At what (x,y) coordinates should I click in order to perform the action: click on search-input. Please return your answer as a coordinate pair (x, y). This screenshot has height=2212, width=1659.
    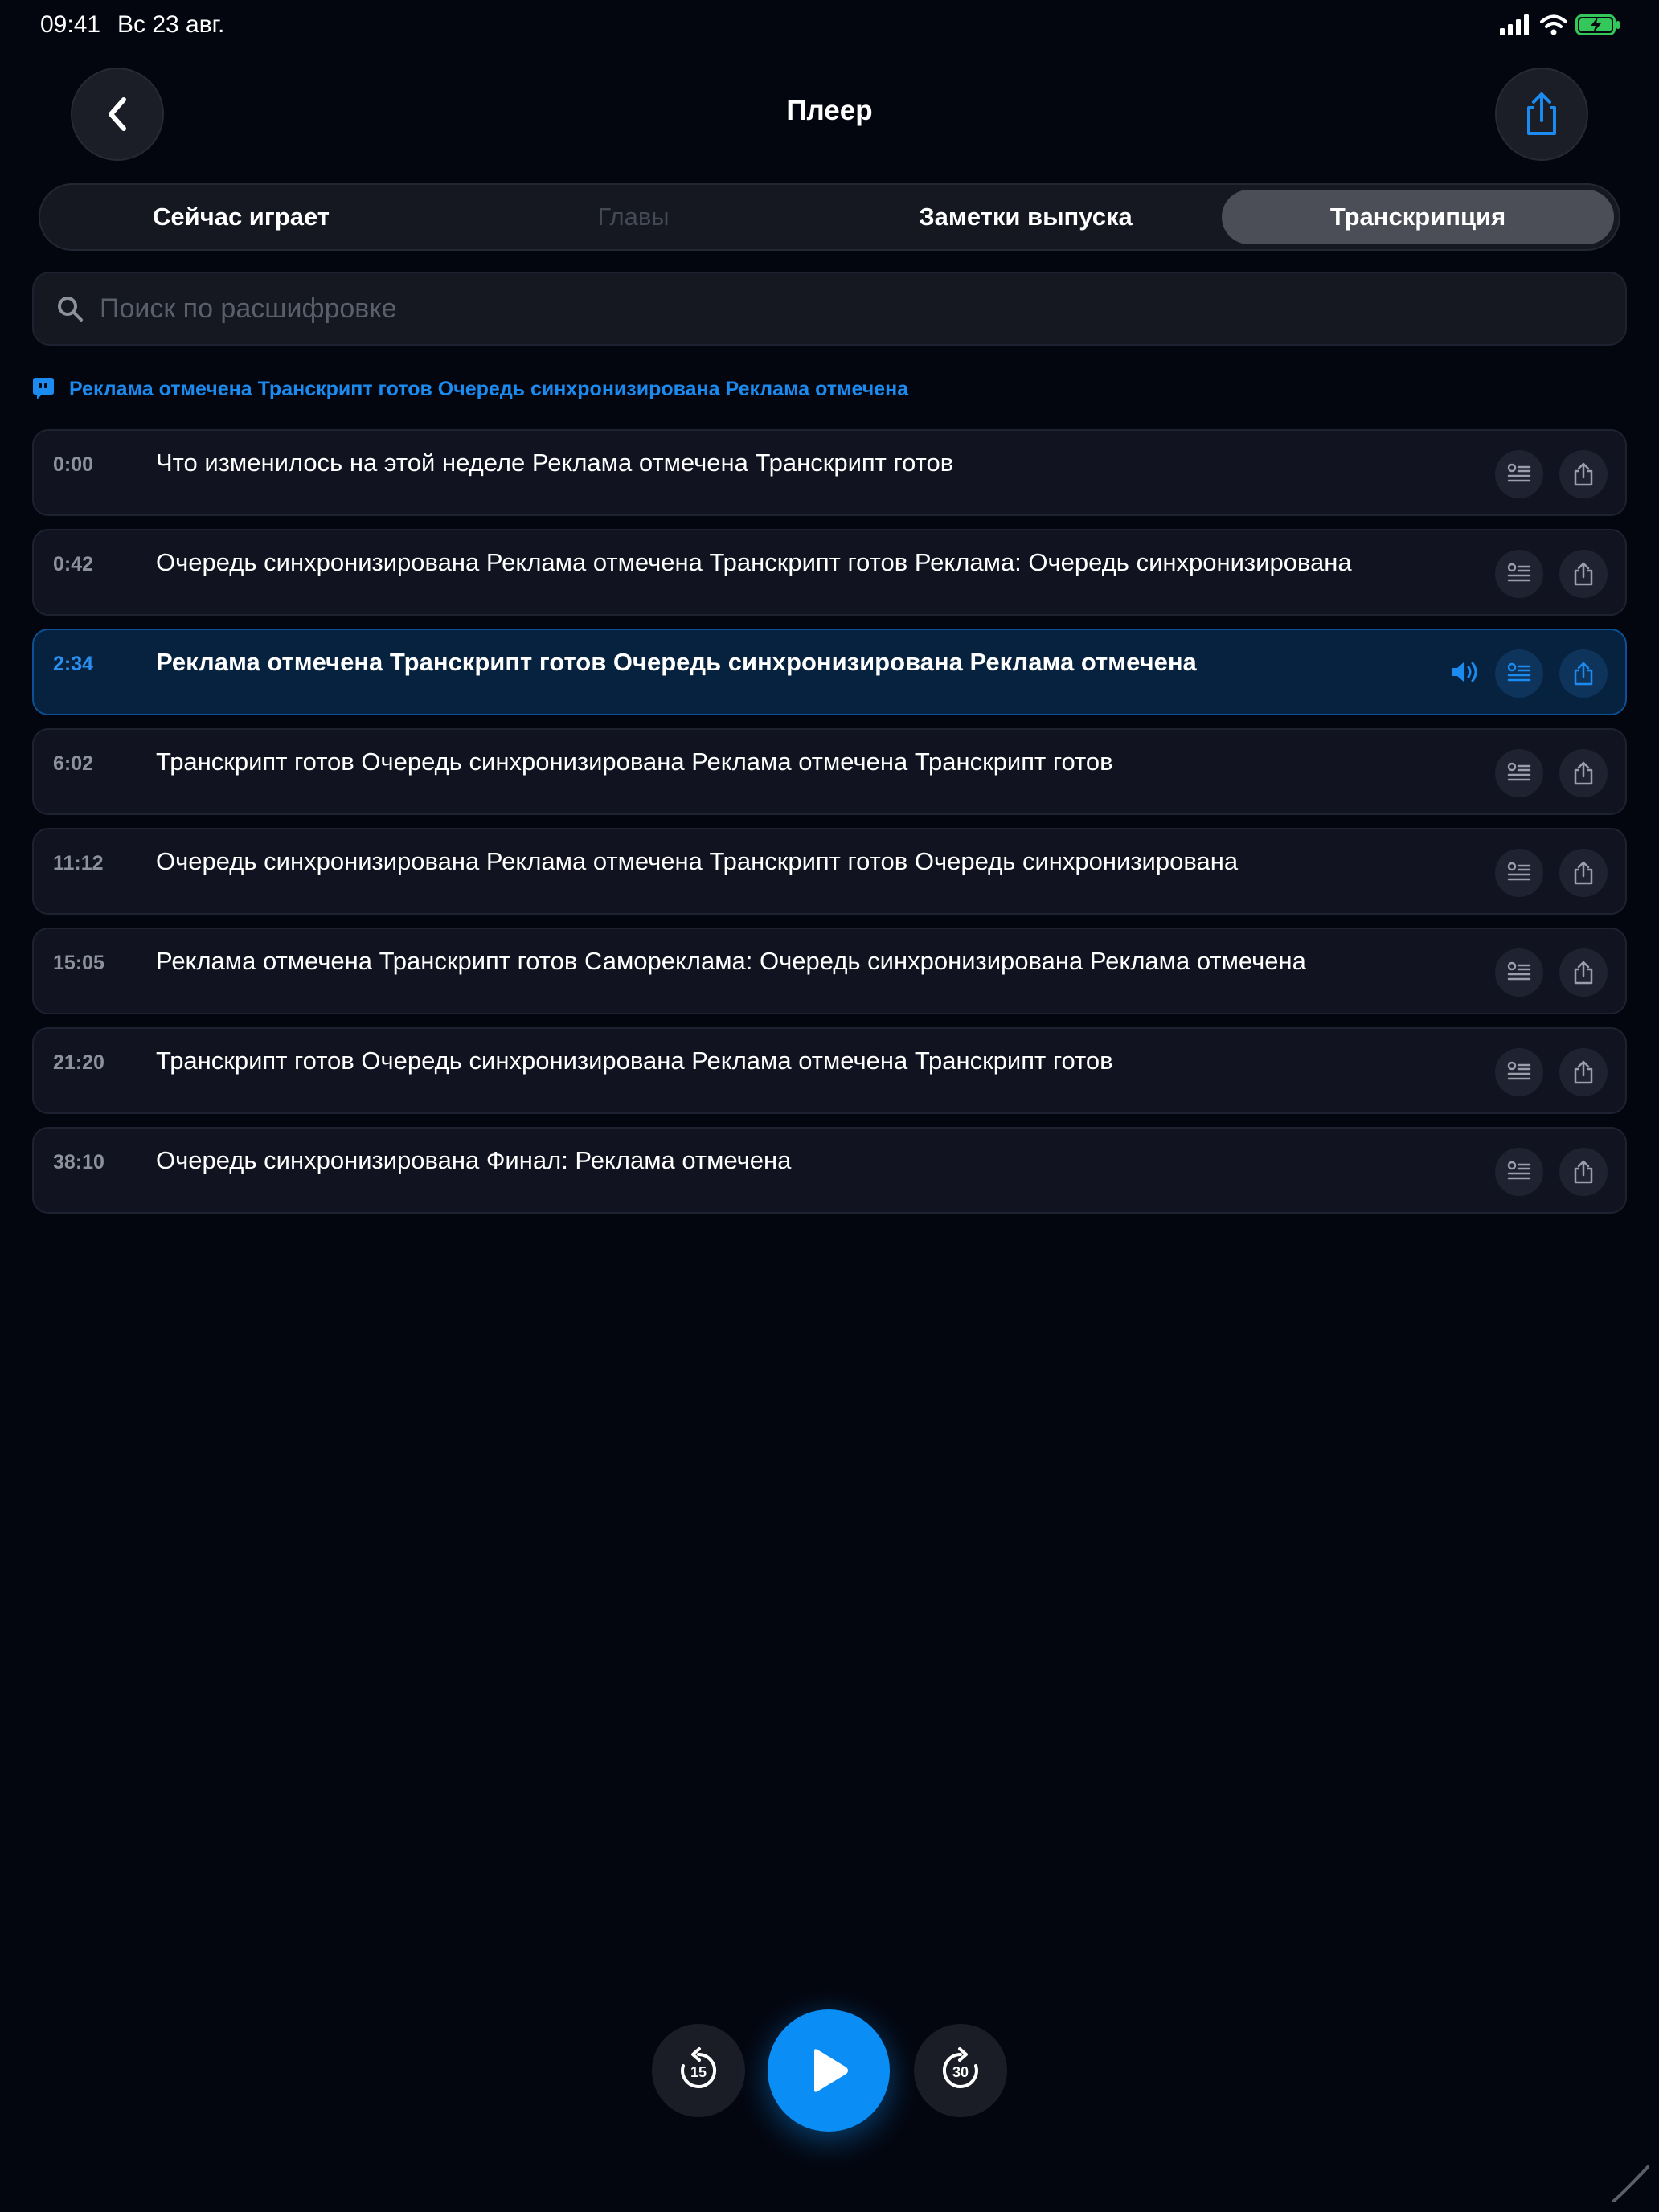
    Looking at the image, I should click on (863, 309).